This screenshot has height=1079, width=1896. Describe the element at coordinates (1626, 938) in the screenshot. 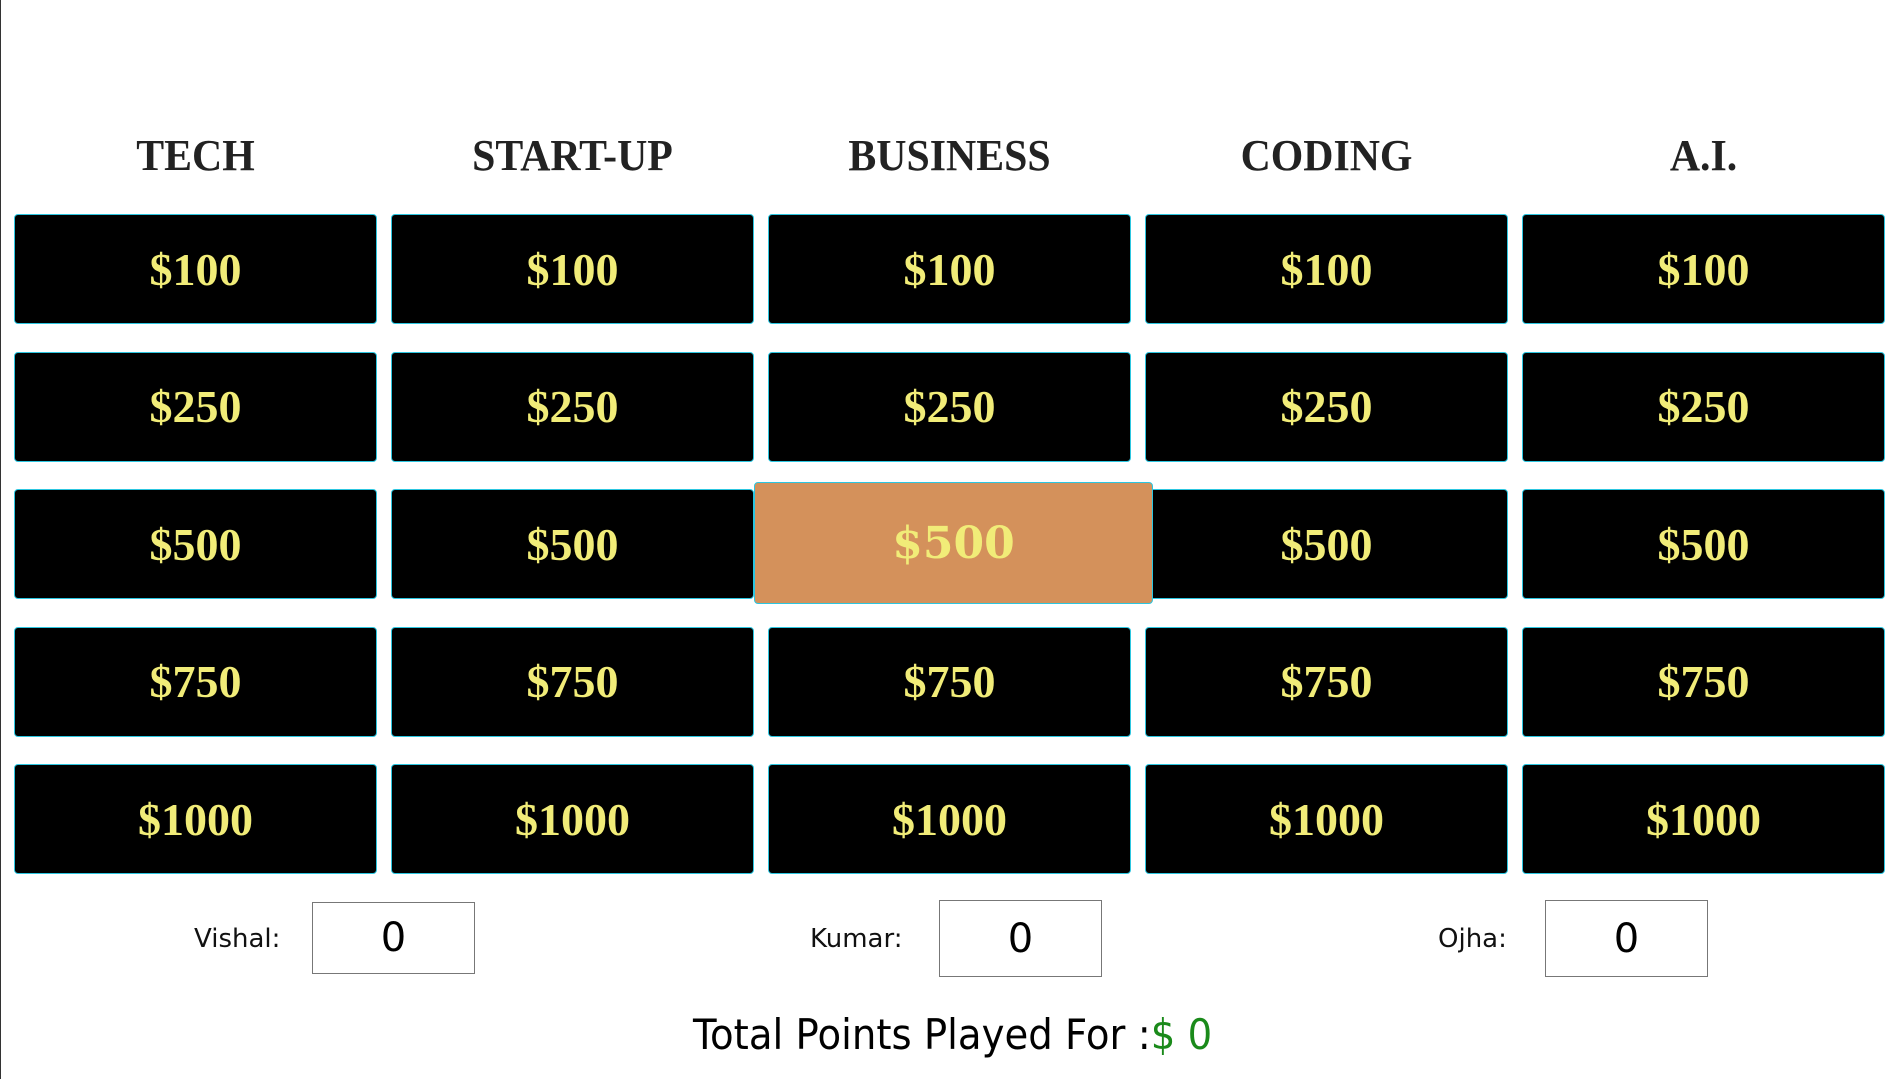

I see `score-input-ojha` at that location.